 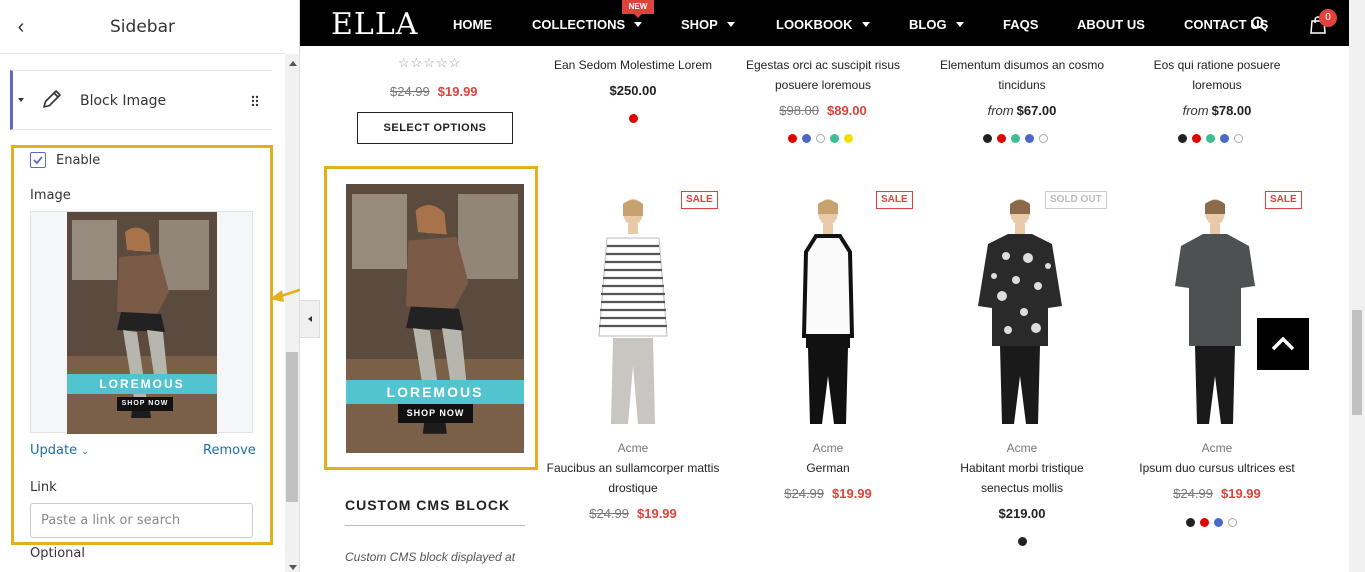 I want to click on checkmark-icon, so click(x=38, y=160).